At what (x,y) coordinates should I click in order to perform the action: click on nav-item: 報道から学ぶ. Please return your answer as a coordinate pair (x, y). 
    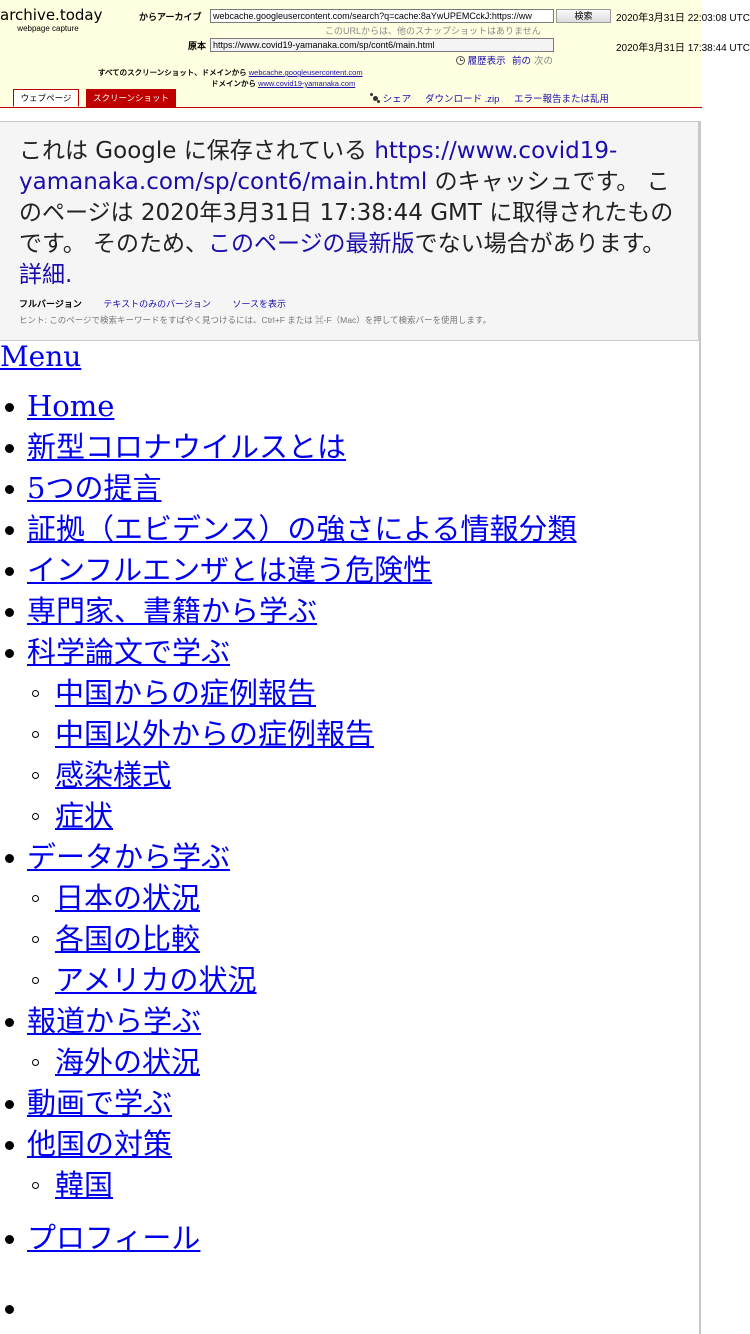
    Looking at the image, I should click on (114, 1021).